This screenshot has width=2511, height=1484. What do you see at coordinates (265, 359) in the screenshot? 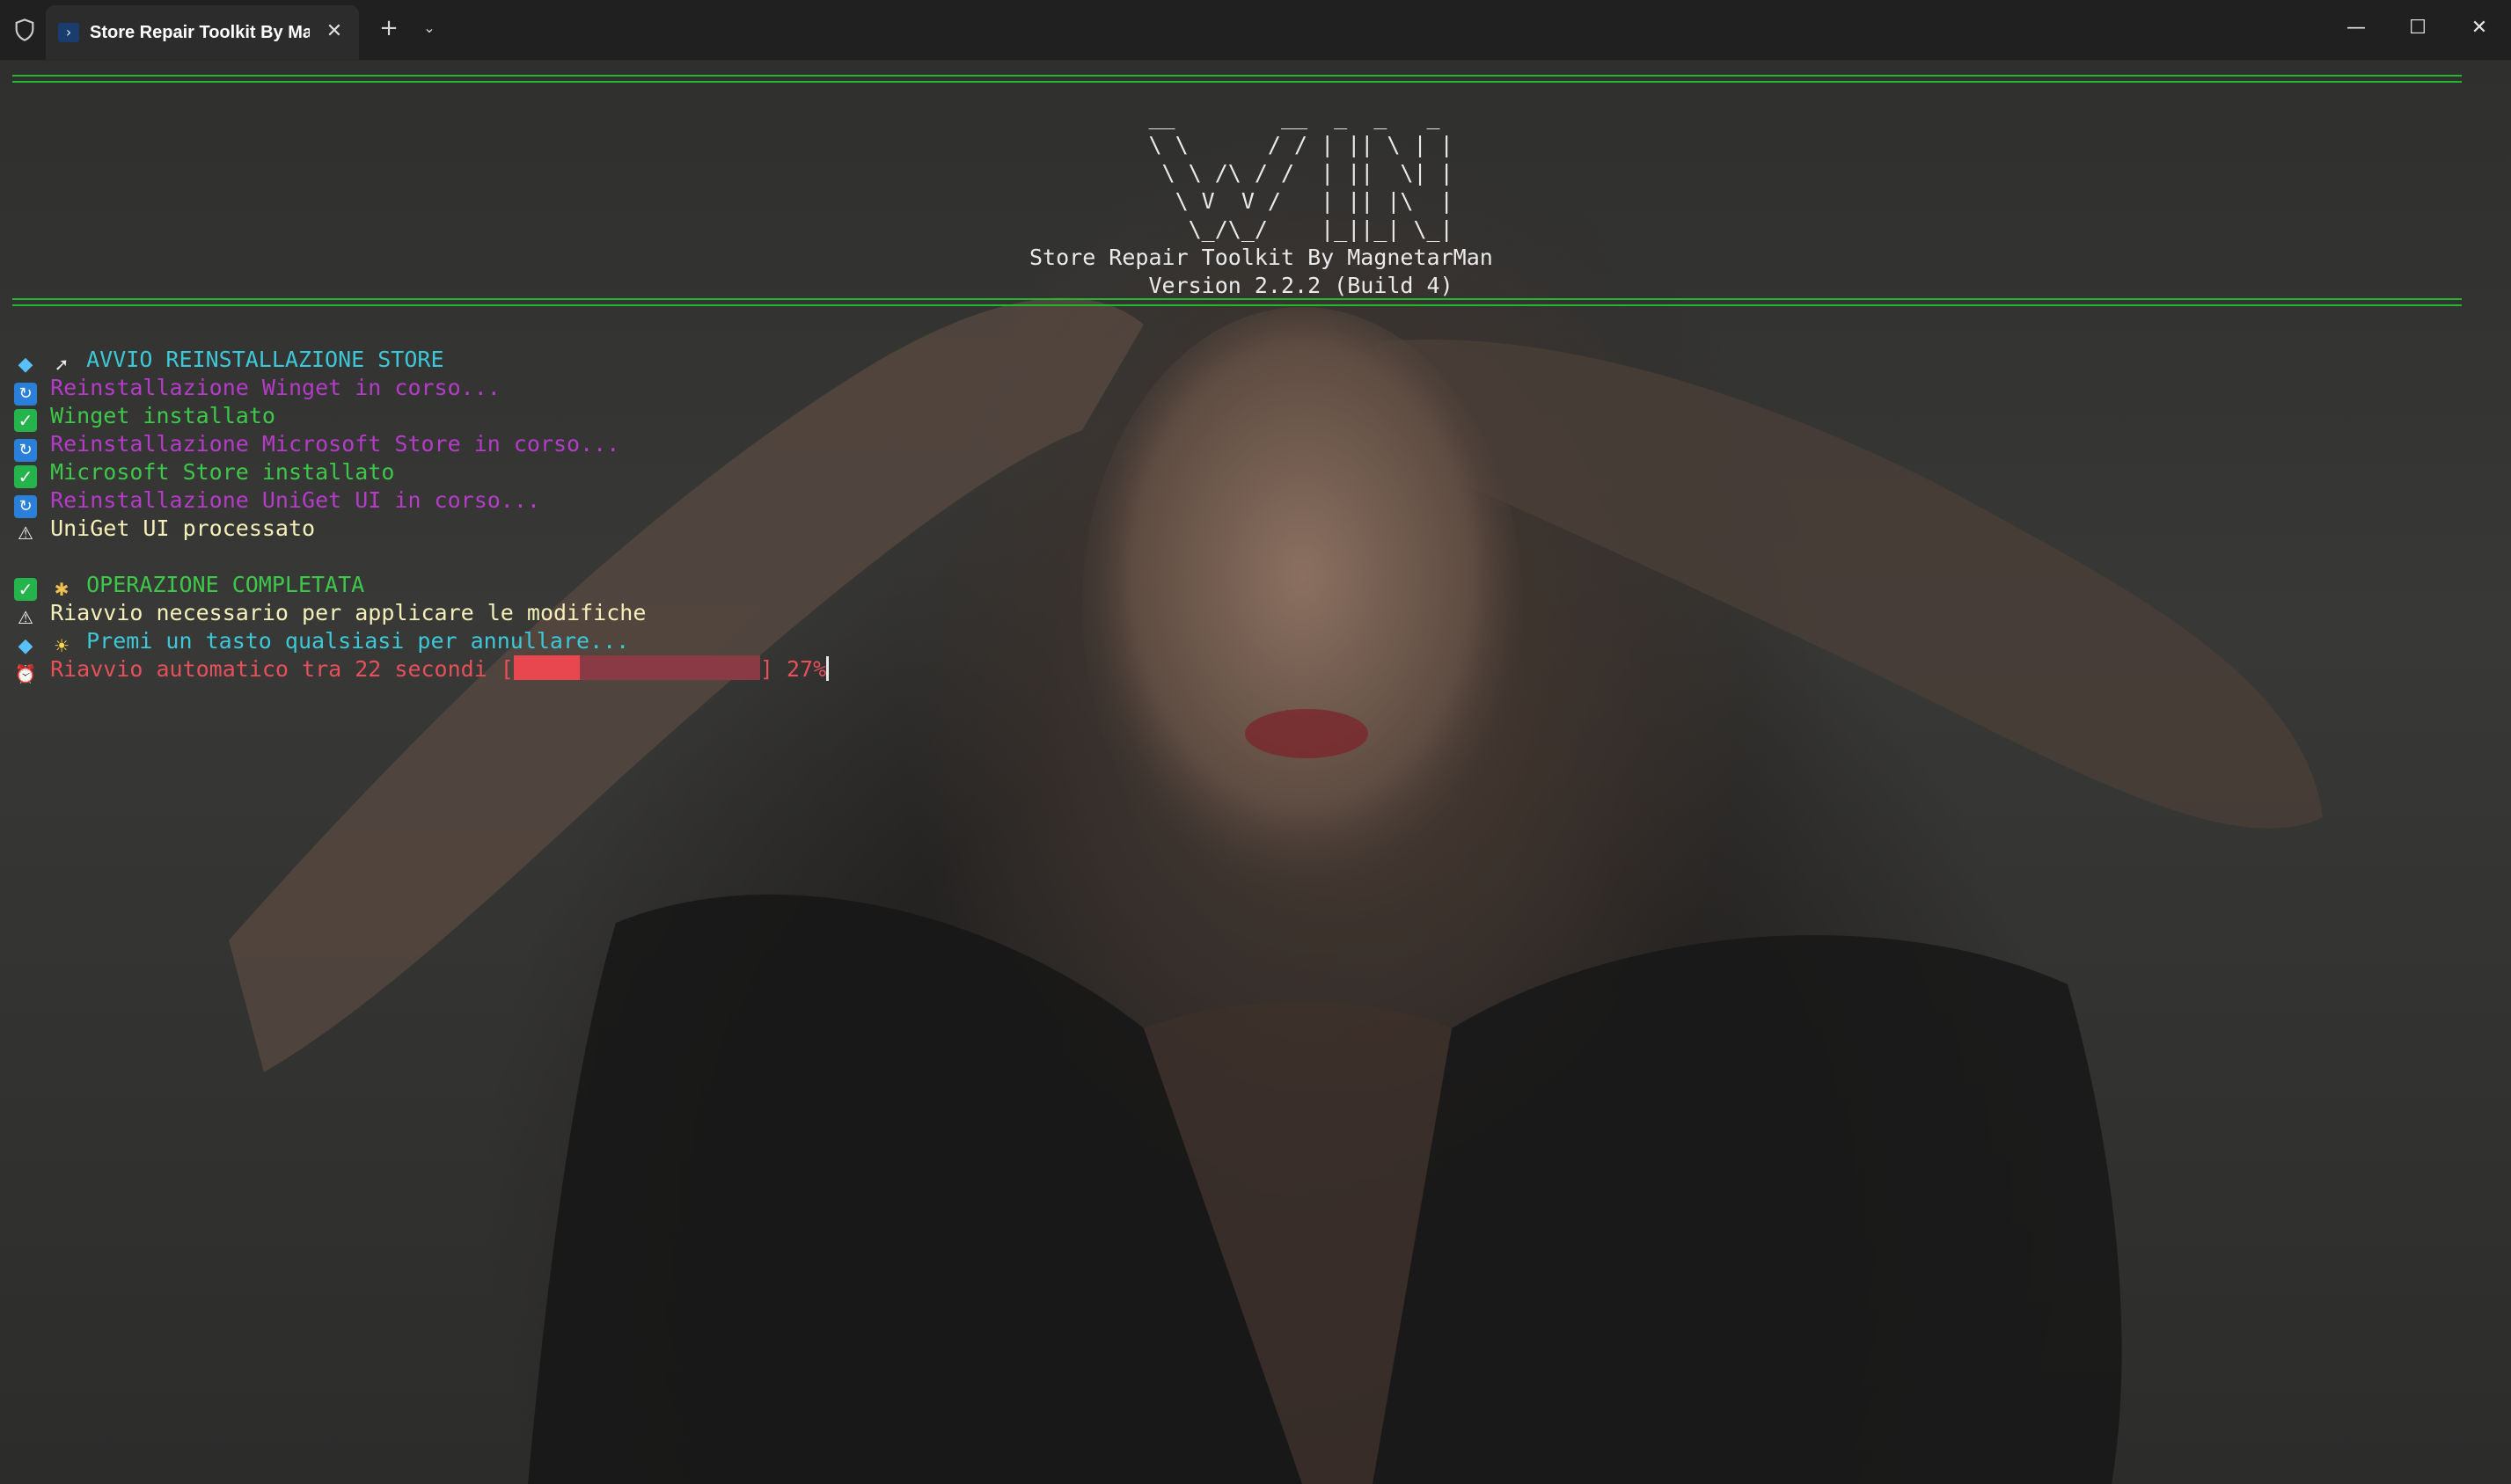
I see `line-text: AVVIO REINSTALLAZIONE STORE` at bounding box center [265, 359].